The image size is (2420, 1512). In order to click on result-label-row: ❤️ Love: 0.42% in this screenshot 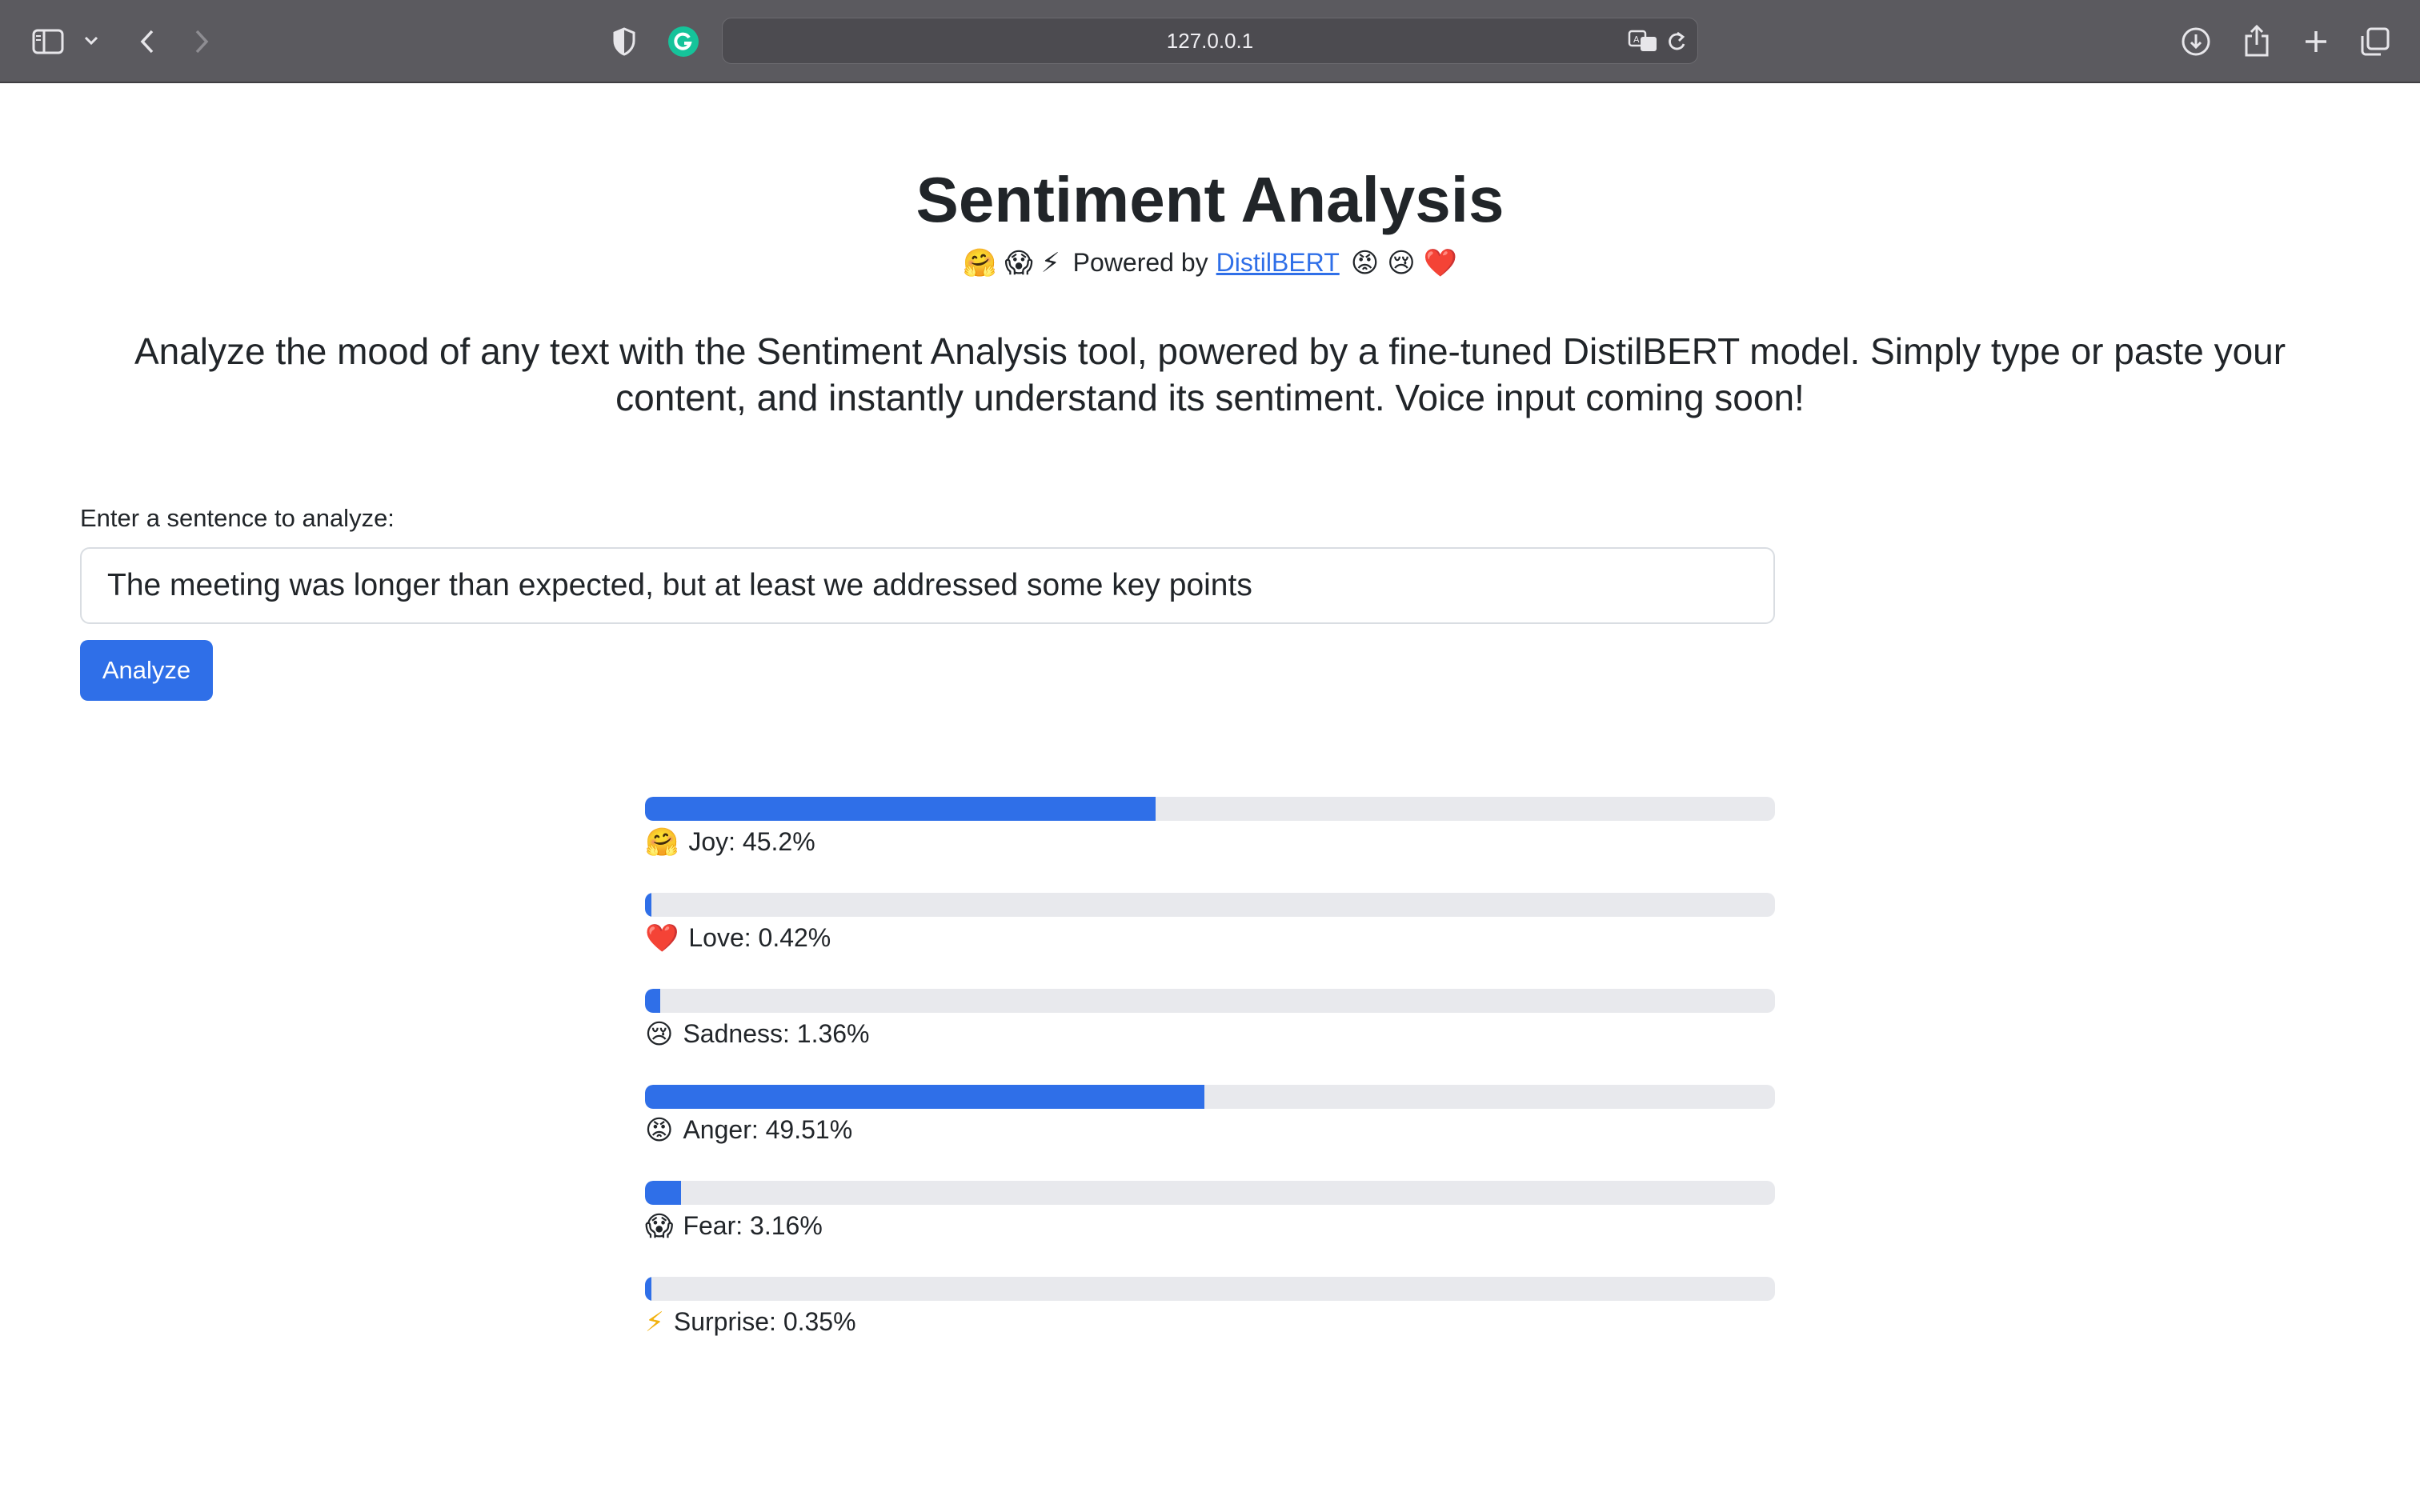, I will do `click(738, 938)`.